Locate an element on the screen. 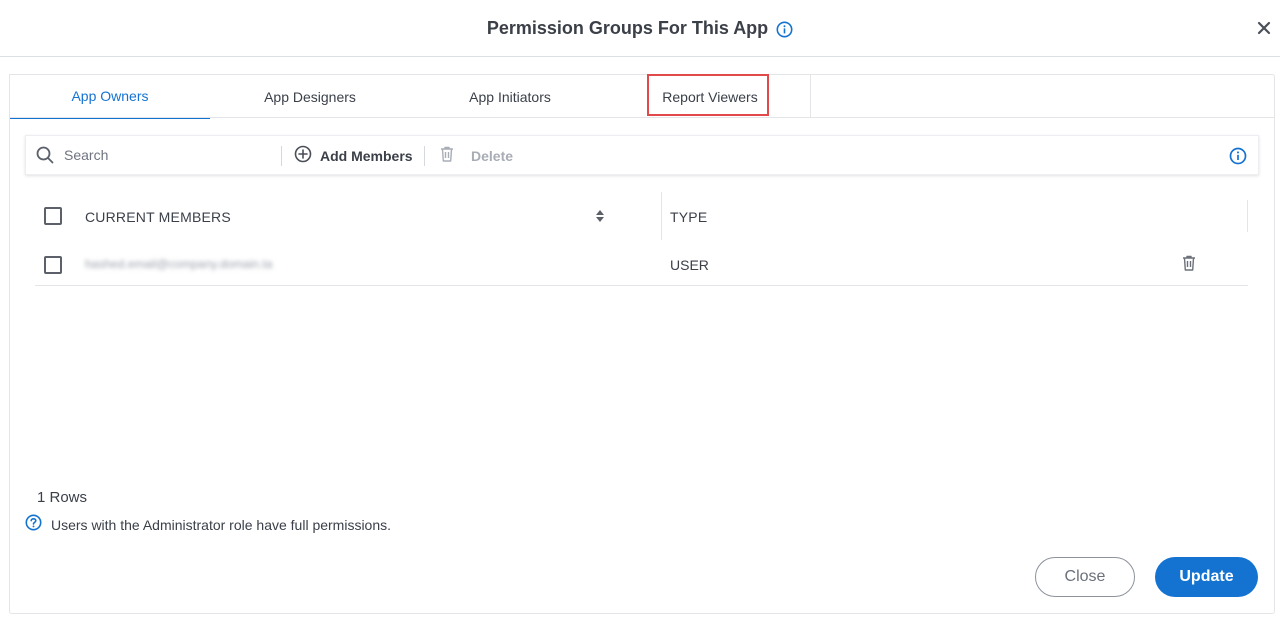 Image resolution: width=1280 pixels, height=620 pixels. table-header: CURRENT MEMBERS TYPE is located at coordinates (641, 216).